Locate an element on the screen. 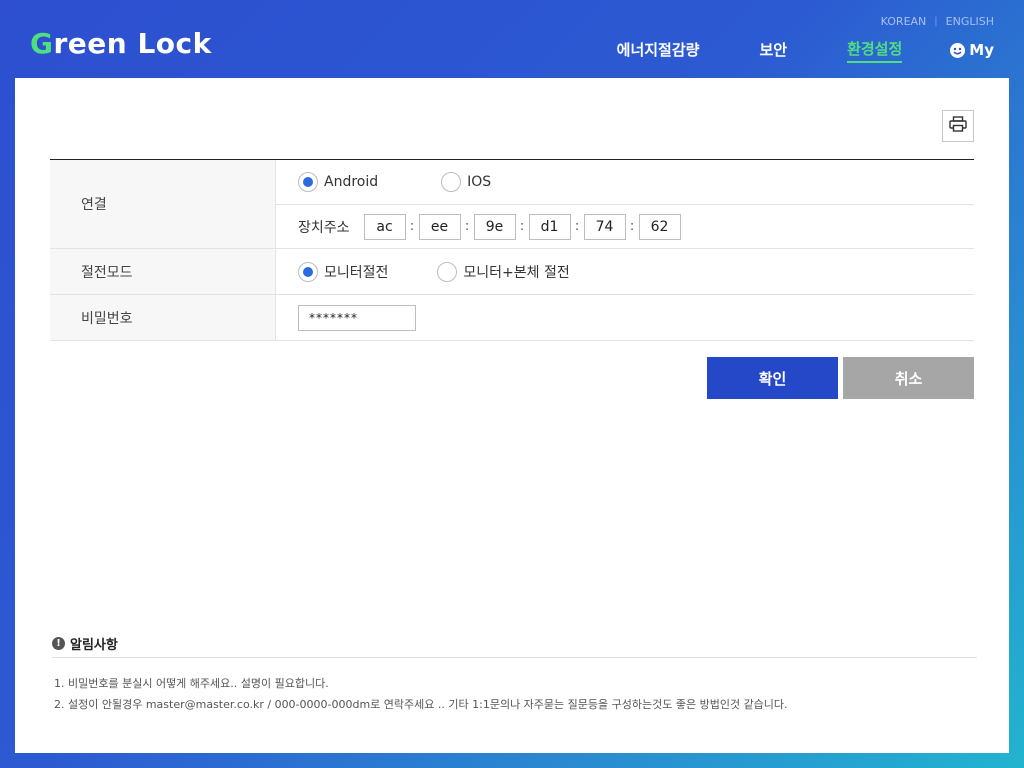  notice-title-text: 알림사항 is located at coordinates (94, 645).